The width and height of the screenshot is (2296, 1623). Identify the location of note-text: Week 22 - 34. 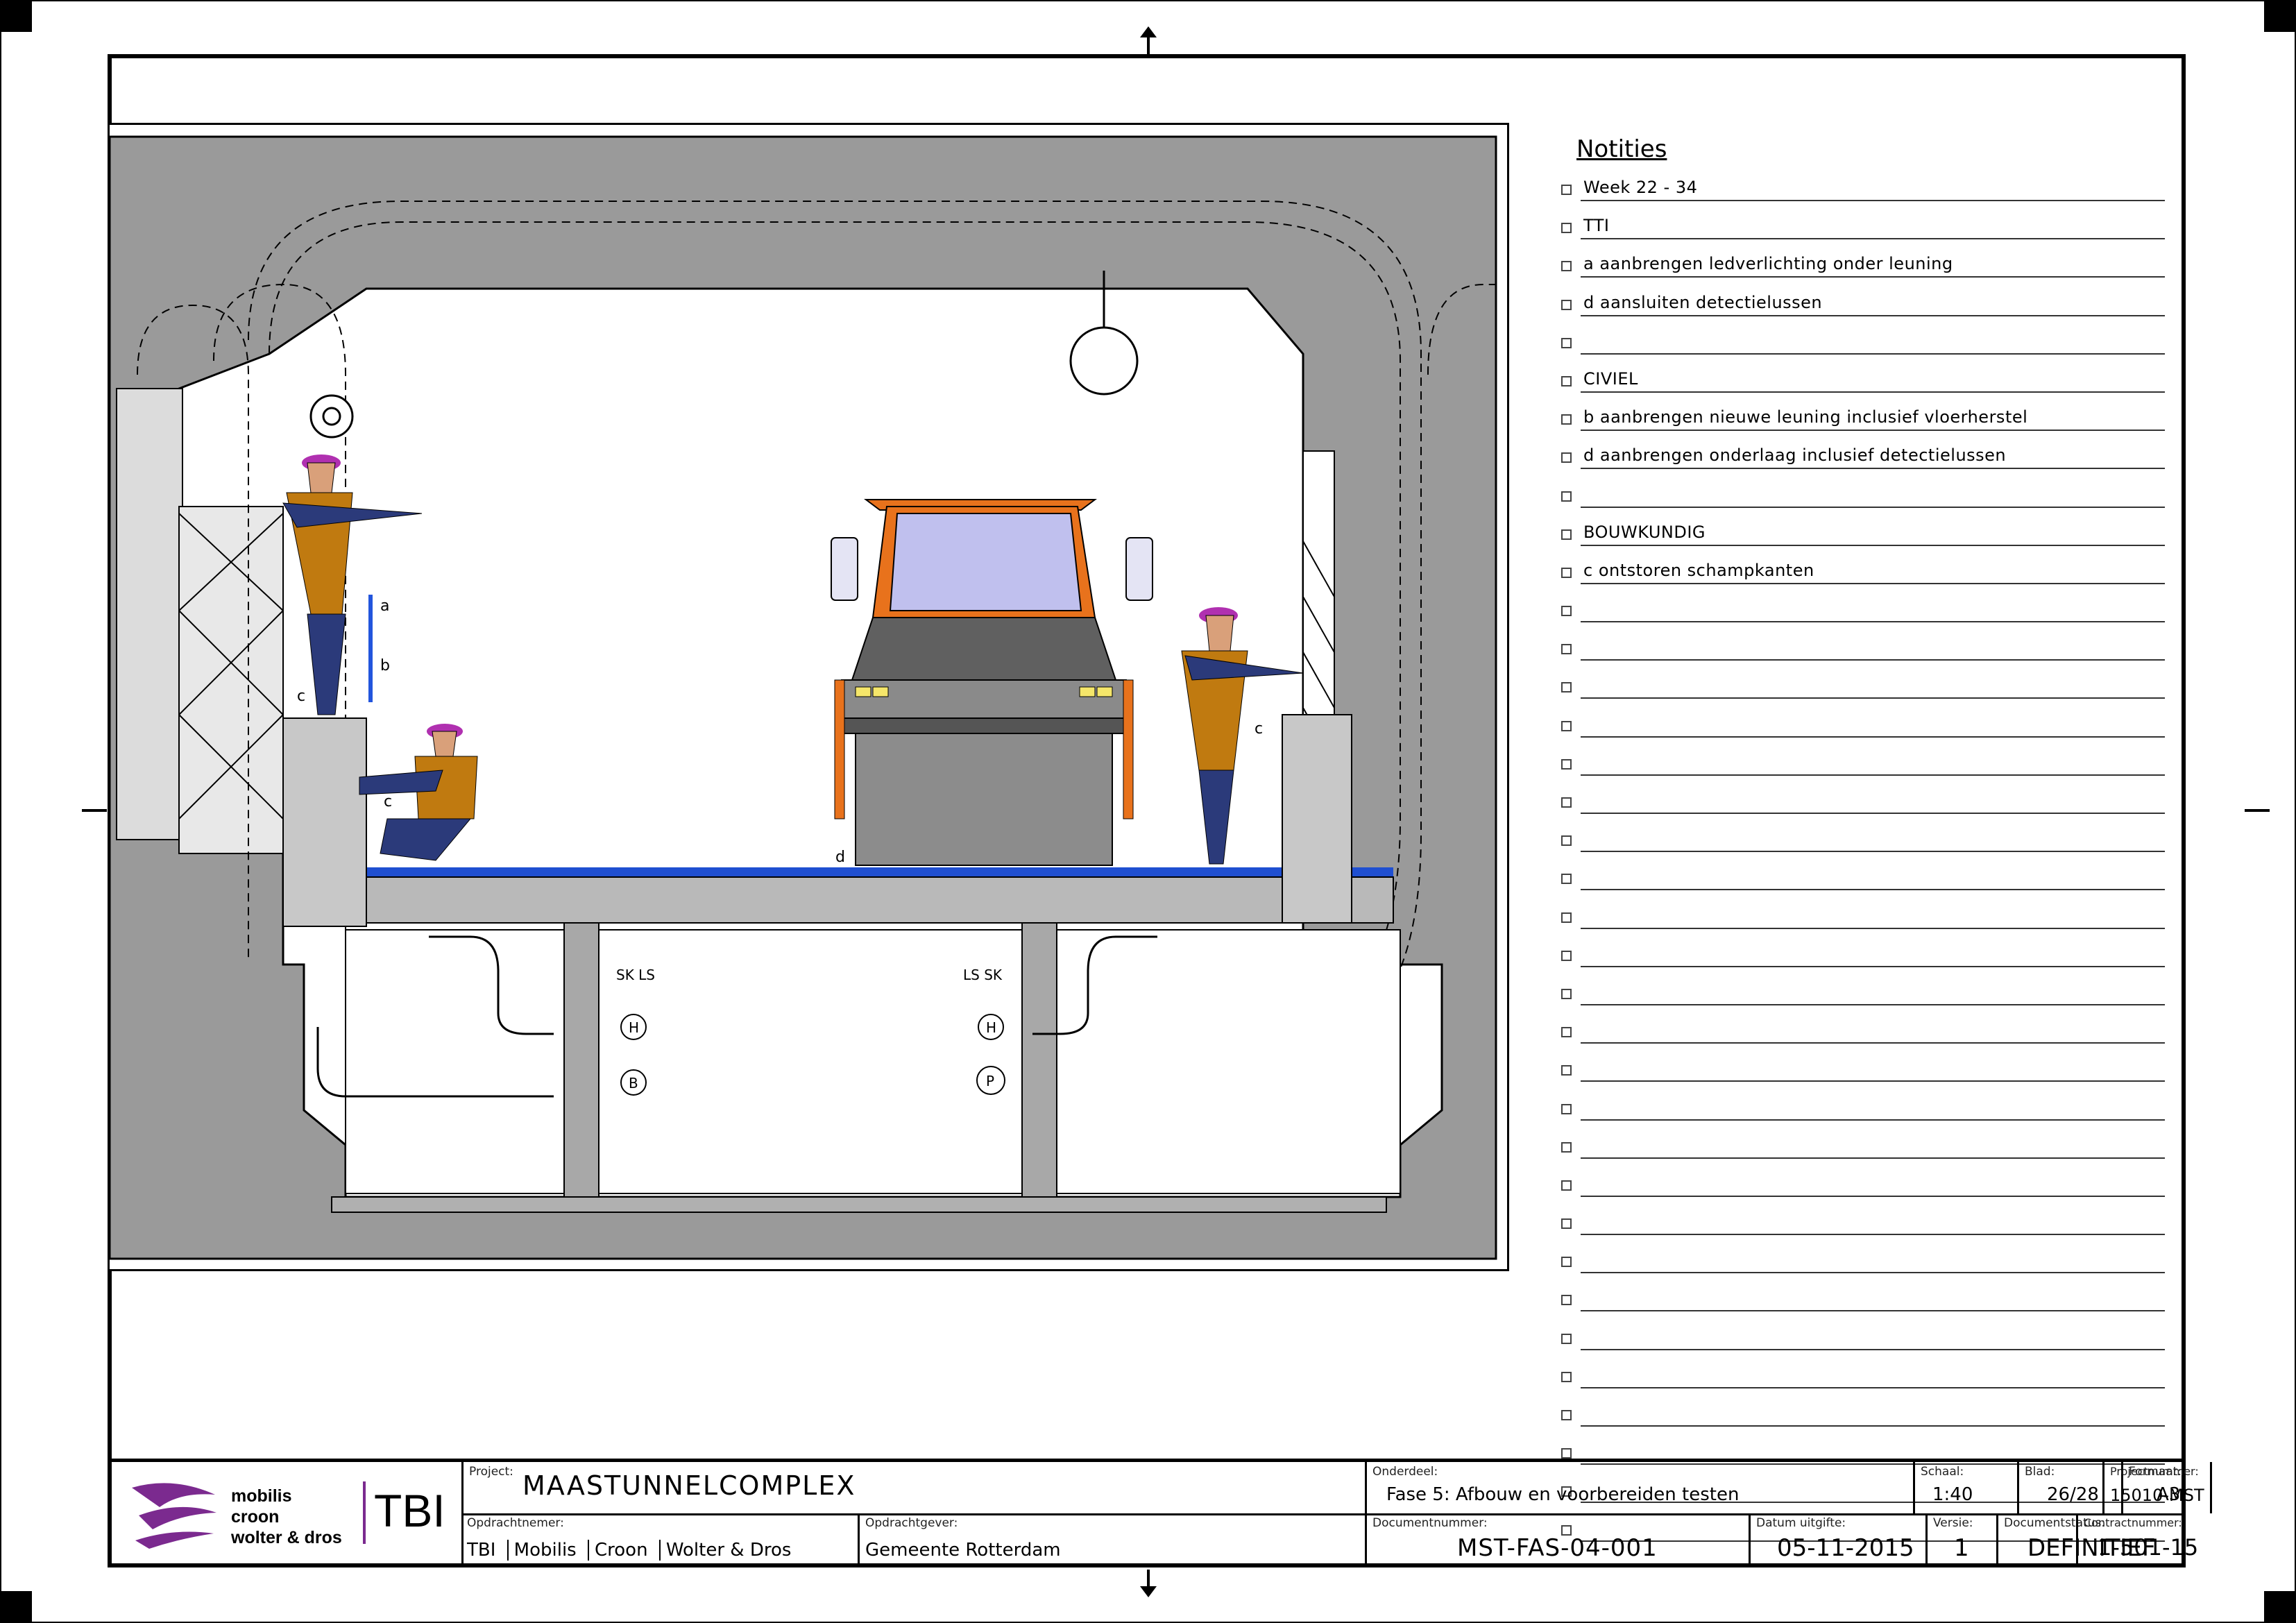
(1640, 187).